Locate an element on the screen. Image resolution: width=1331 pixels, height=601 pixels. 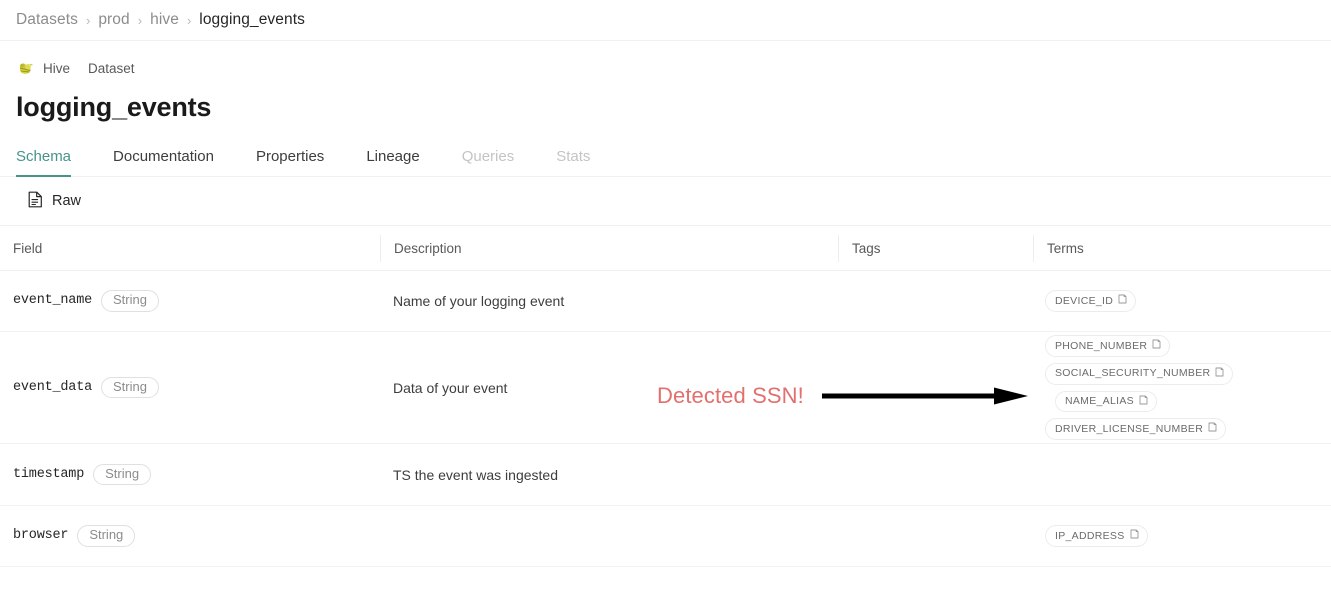
entity-type-label: Dataset is located at coordinates (111, 68).